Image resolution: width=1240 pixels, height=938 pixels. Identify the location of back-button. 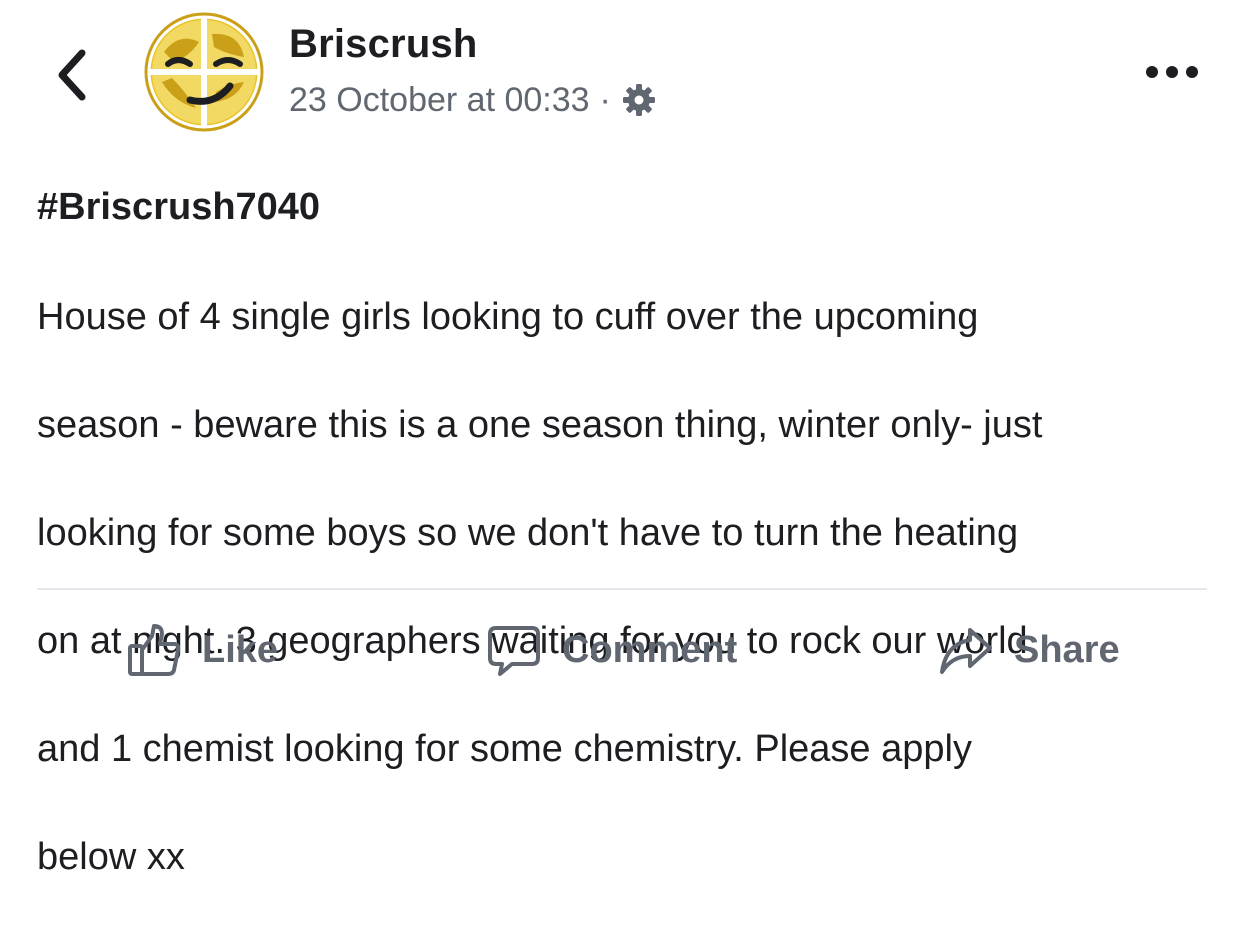
(72, 75).